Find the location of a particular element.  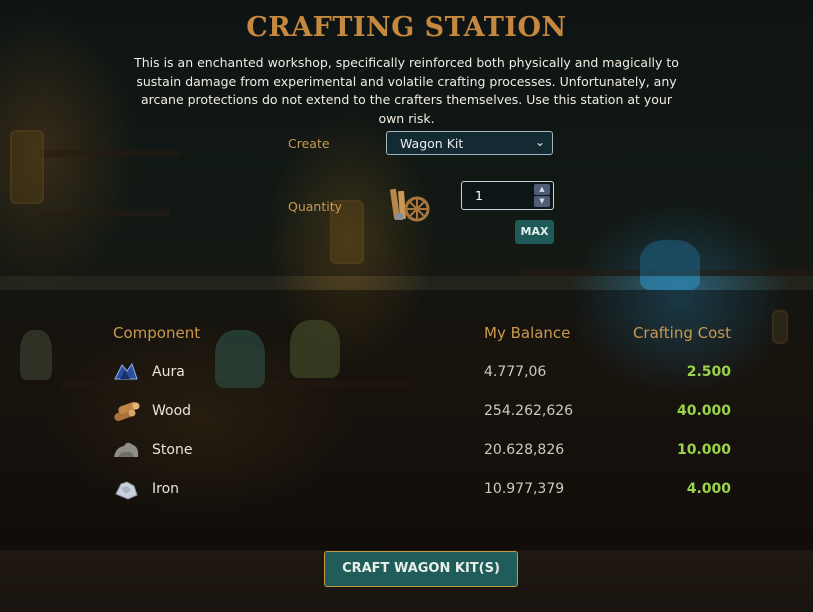

max-button: MAX is located at coordinates (534, 232).